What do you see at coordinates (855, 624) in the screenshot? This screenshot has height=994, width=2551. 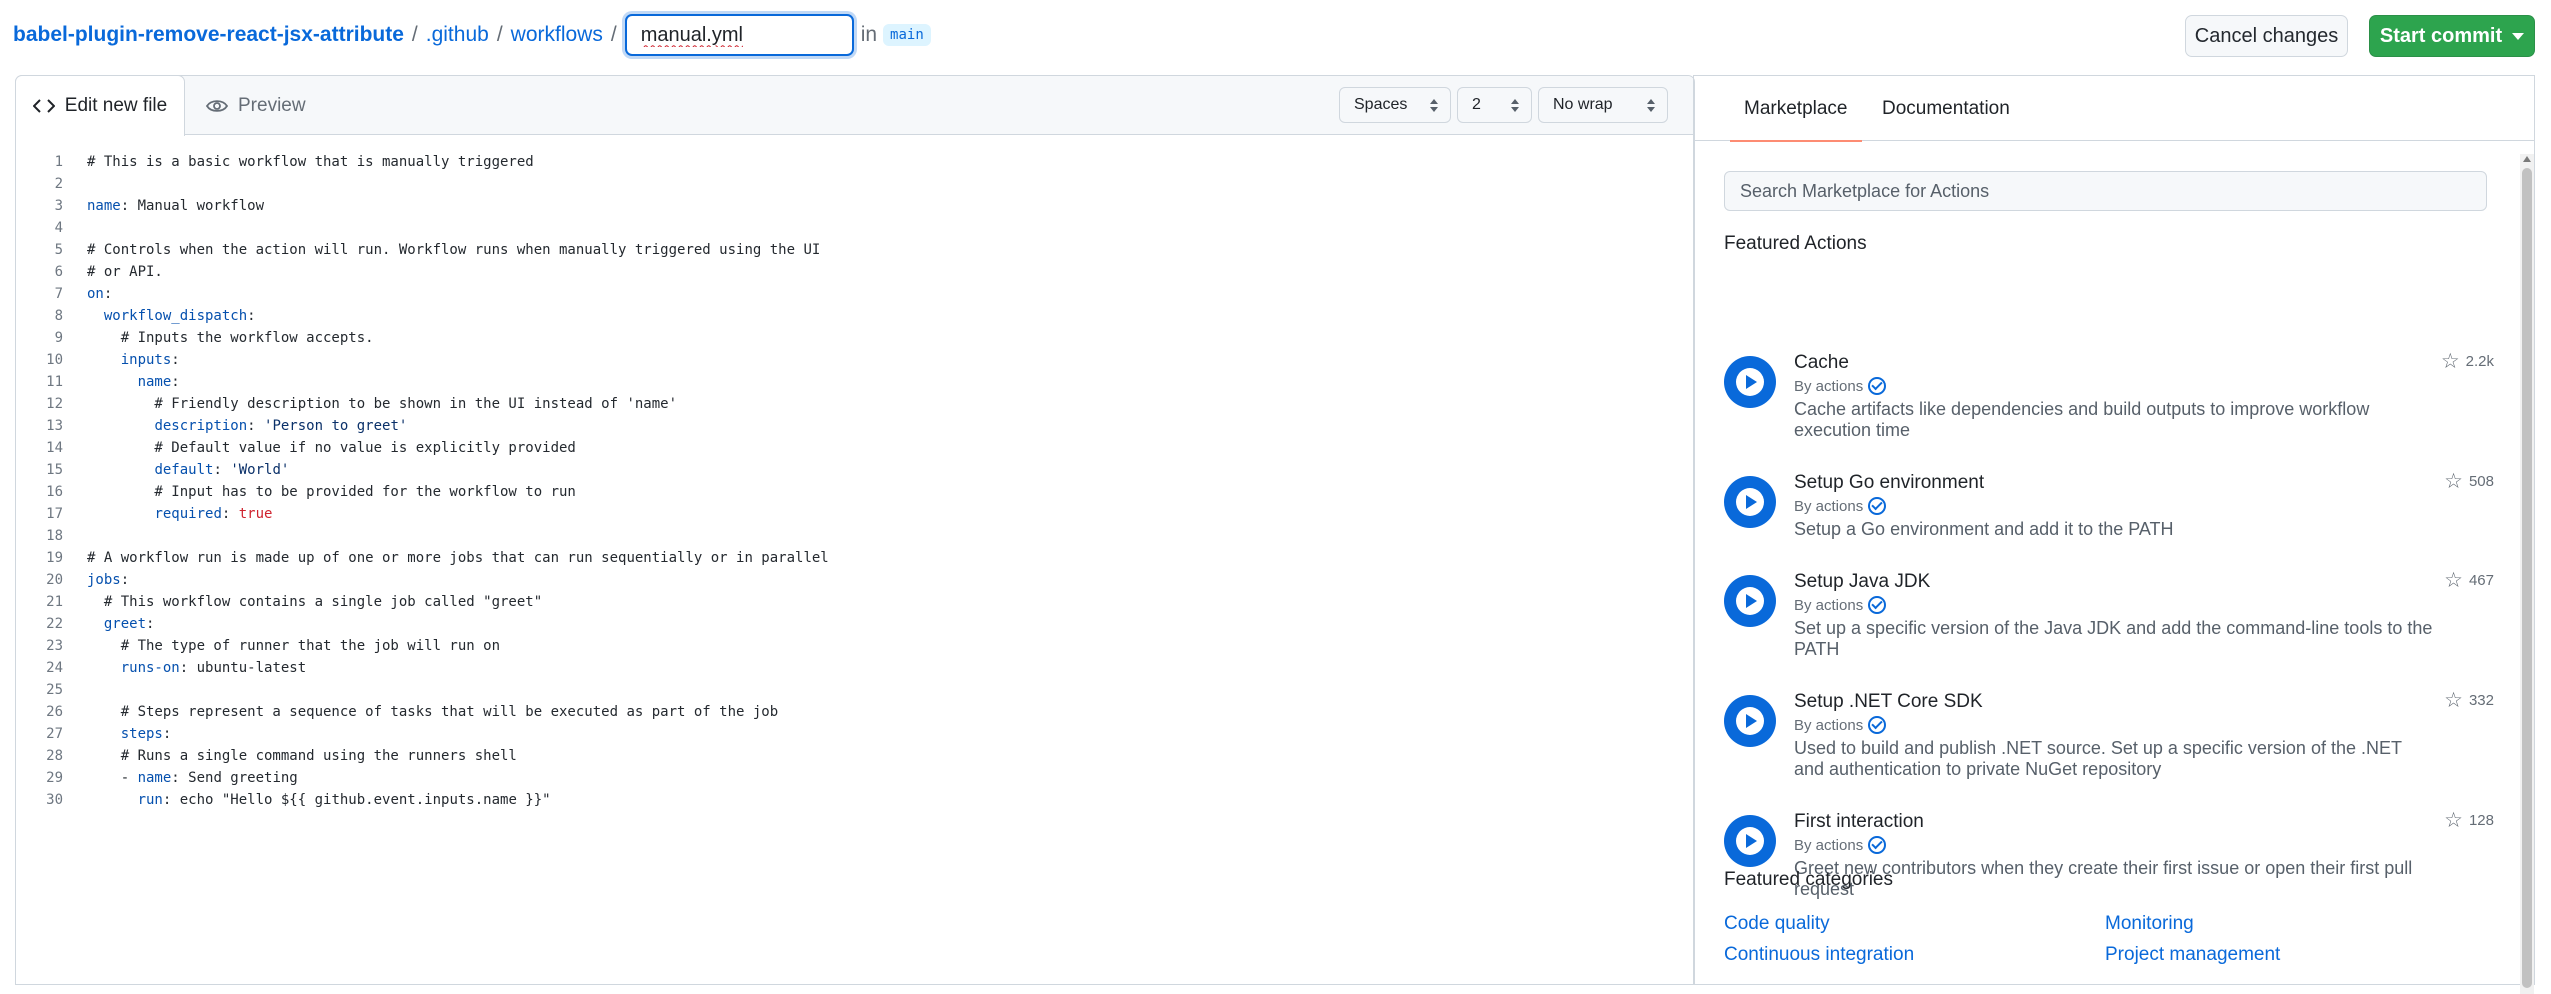 I see `code-line: 22 greet:` at bounding box center [855, 624].